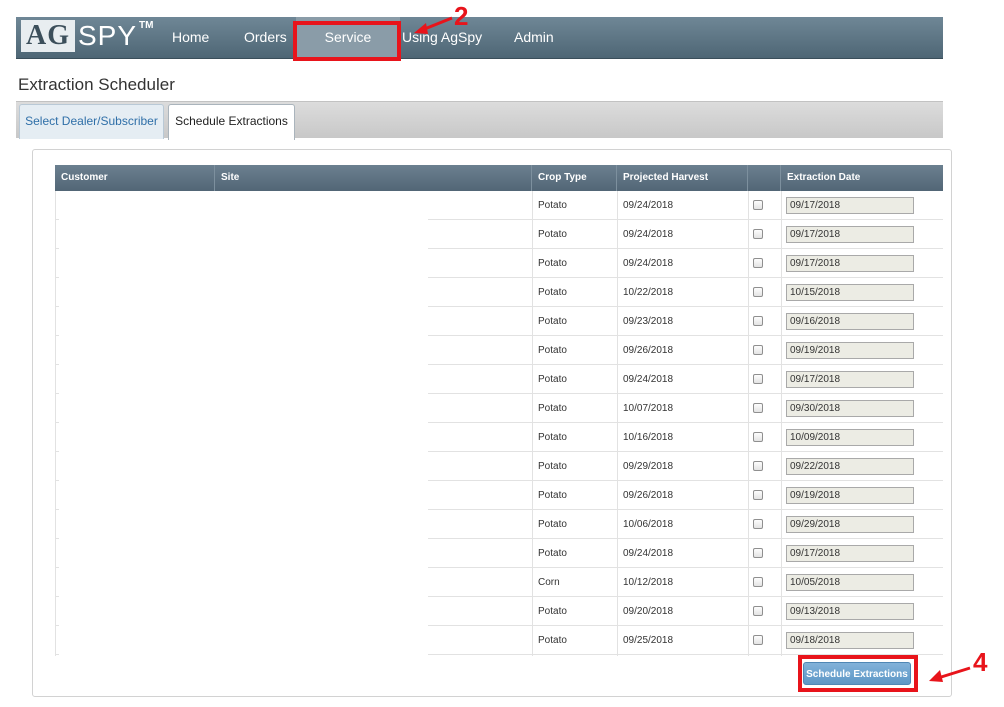 The image size is (1004, 707). What do you see at coordinates (648, 292) in the screenshot?
I see `projected-harvest-cell: 10/22/2018` at bounding box center [648, 292].